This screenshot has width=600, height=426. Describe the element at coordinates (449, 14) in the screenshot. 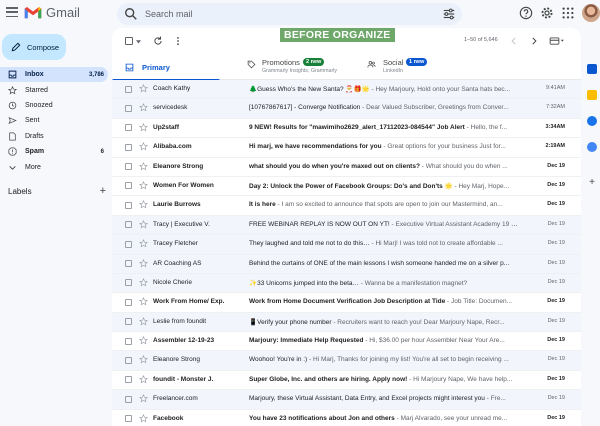

I see `search-options-icon` at that location.